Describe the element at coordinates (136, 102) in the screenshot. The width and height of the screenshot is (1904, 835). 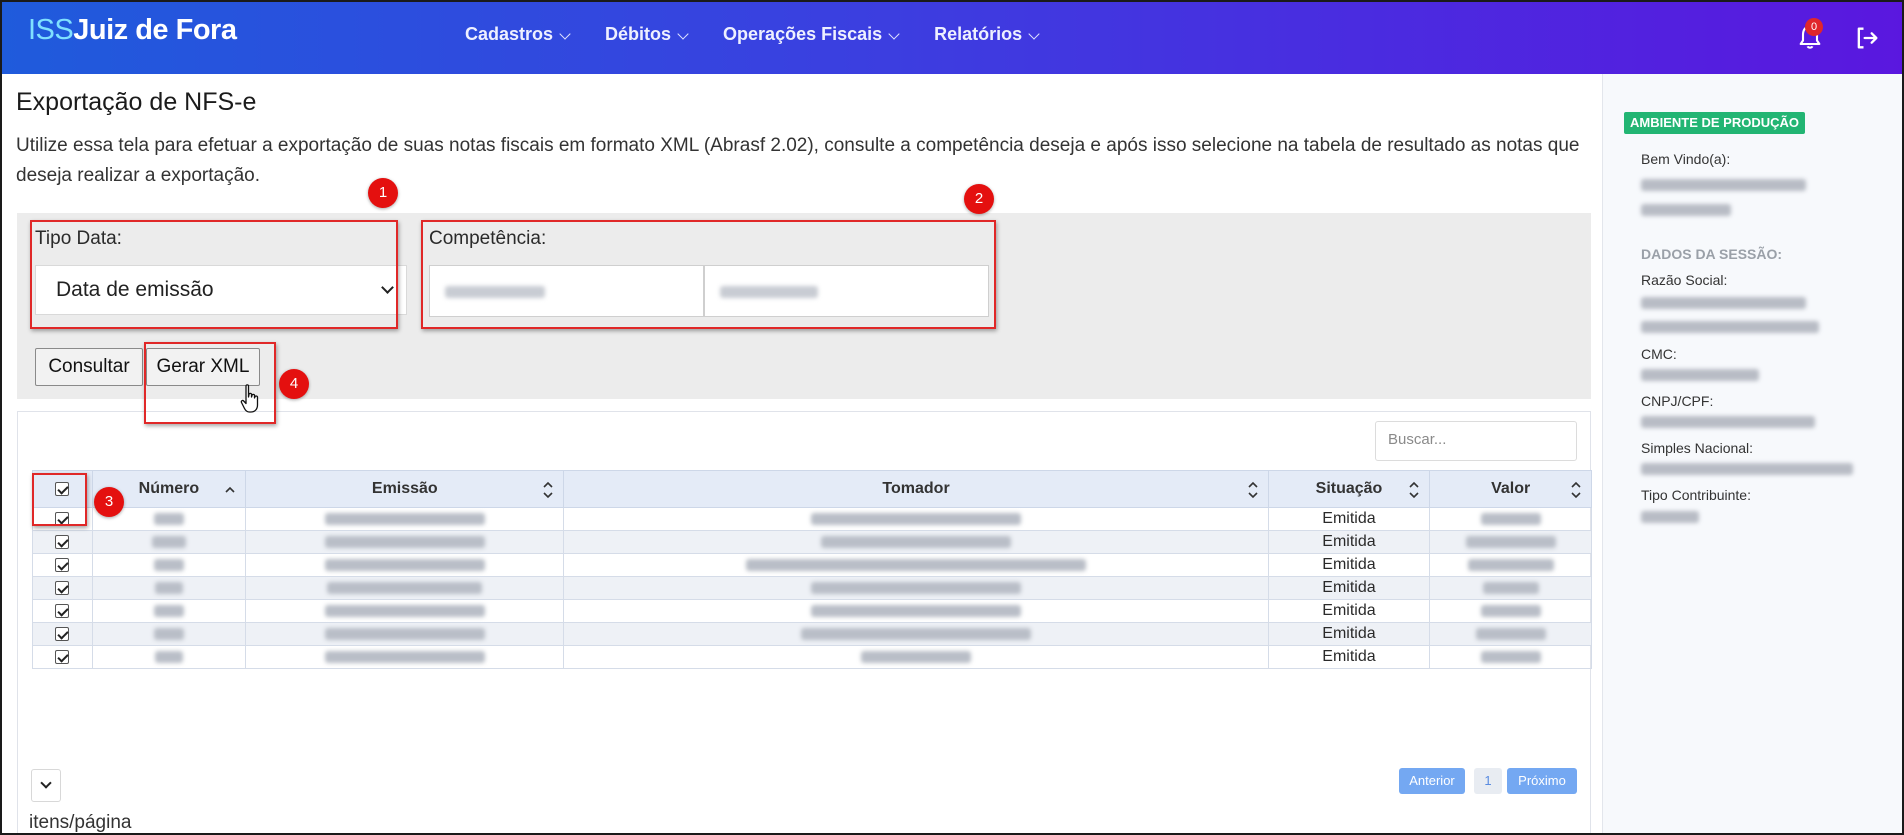
I see `page-title: Exportação de NFS-e` at that location.